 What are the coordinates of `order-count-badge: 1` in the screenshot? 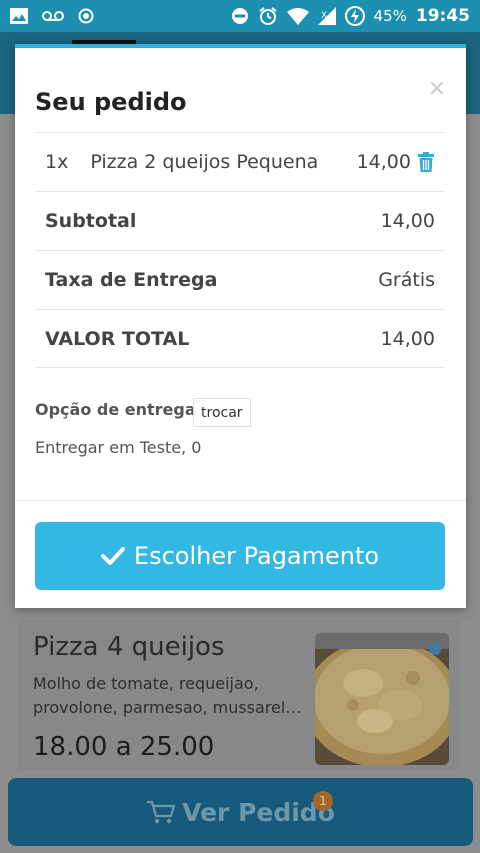 It's located at (323, 801).